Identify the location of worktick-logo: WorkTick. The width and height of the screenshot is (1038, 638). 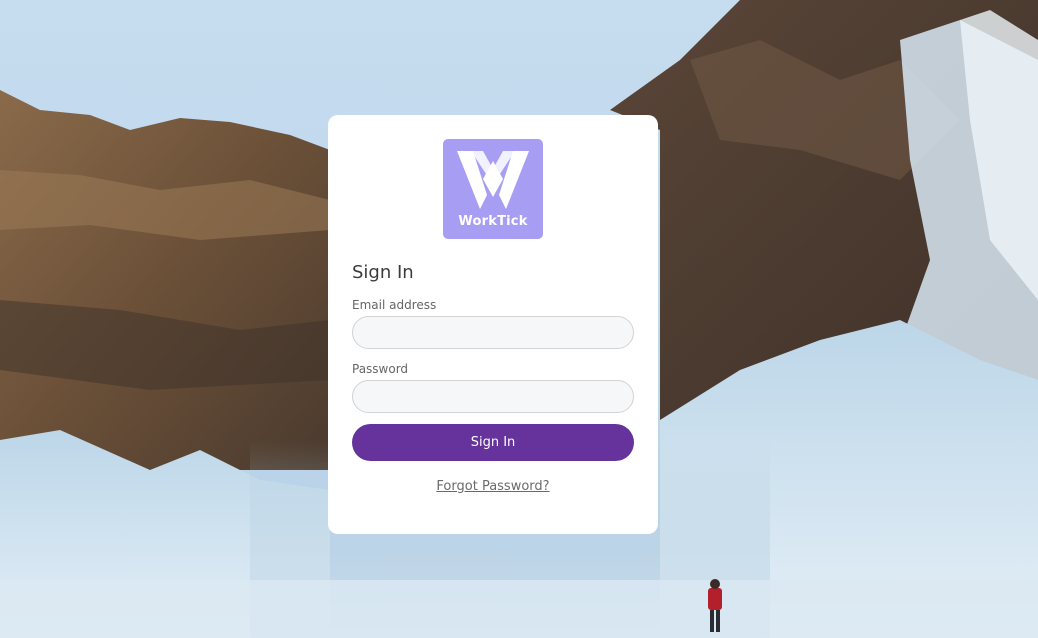
(493, 189).